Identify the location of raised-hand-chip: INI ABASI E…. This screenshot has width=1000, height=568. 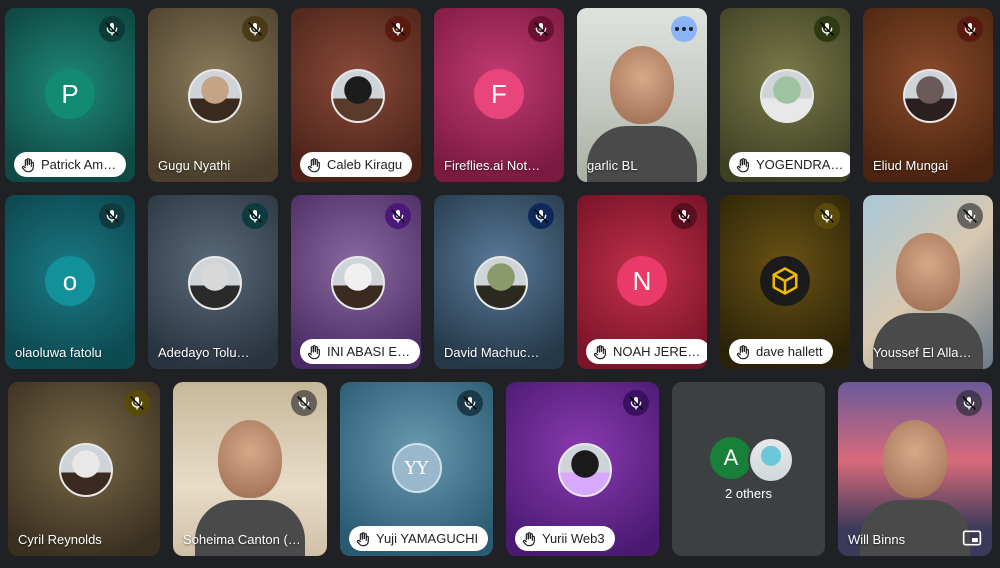
(360, 351).